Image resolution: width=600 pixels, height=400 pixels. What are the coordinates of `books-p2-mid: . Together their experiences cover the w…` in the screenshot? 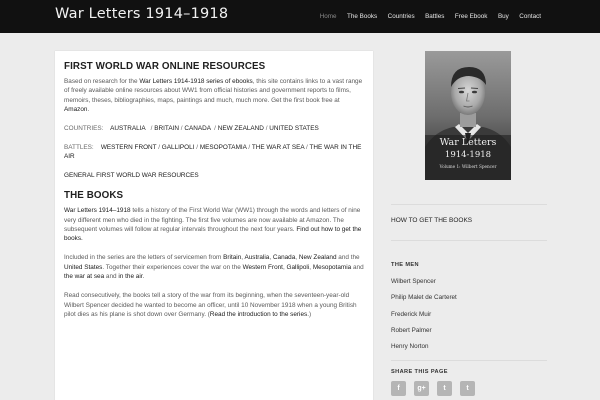 It's located at (172, 267).